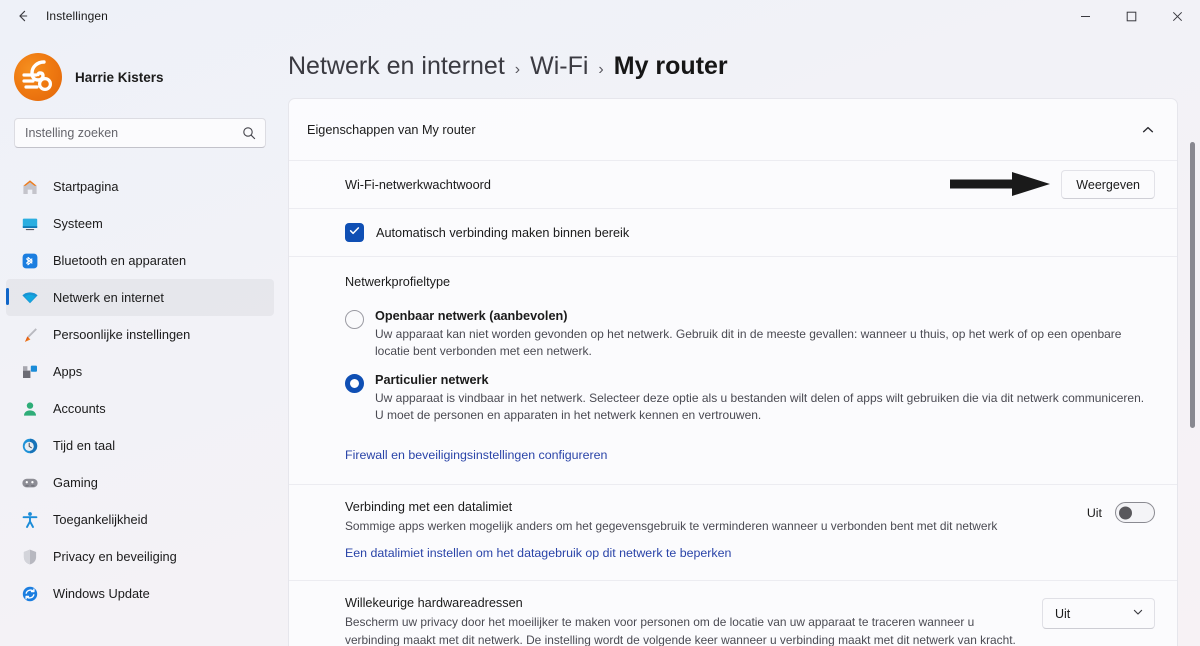 Image resolution: width=1200 pixels, height=646 pixels. I want to click on breadcrumb: Netwerk en internet › Wi-Fi › My router, so click(740, 63).